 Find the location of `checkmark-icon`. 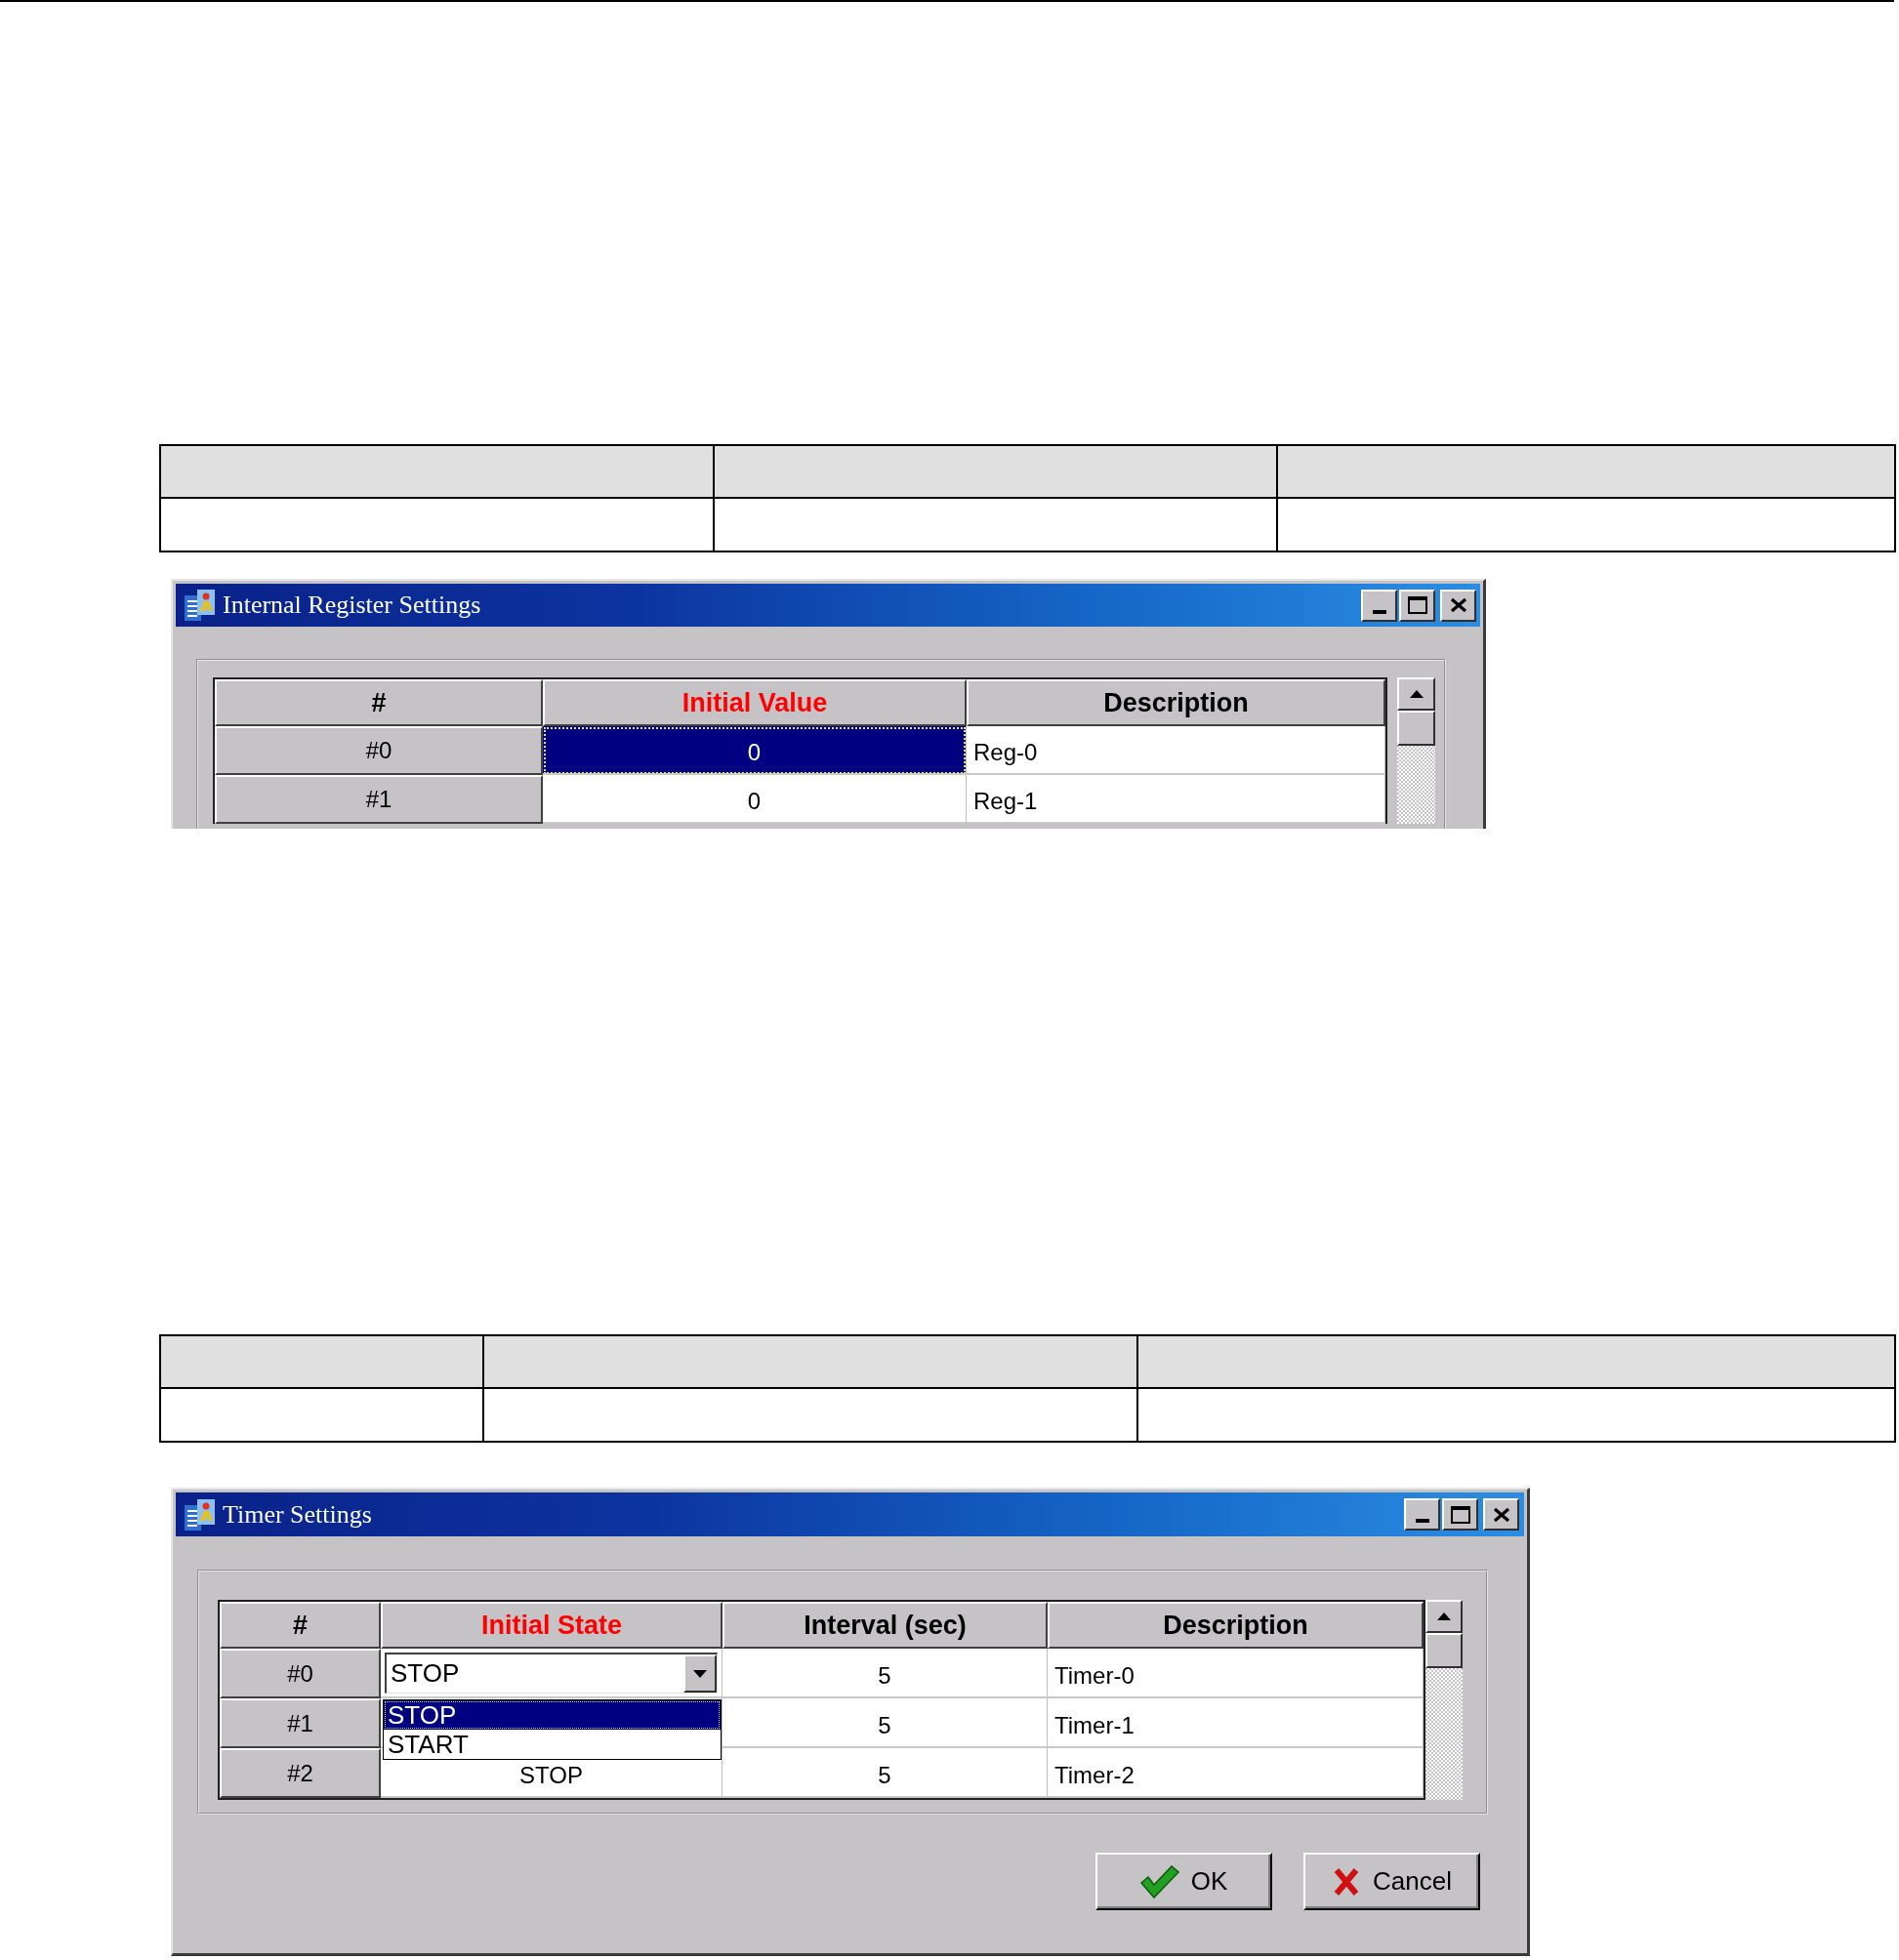

checkmark-icon is located at coordinates (1159, 1881).